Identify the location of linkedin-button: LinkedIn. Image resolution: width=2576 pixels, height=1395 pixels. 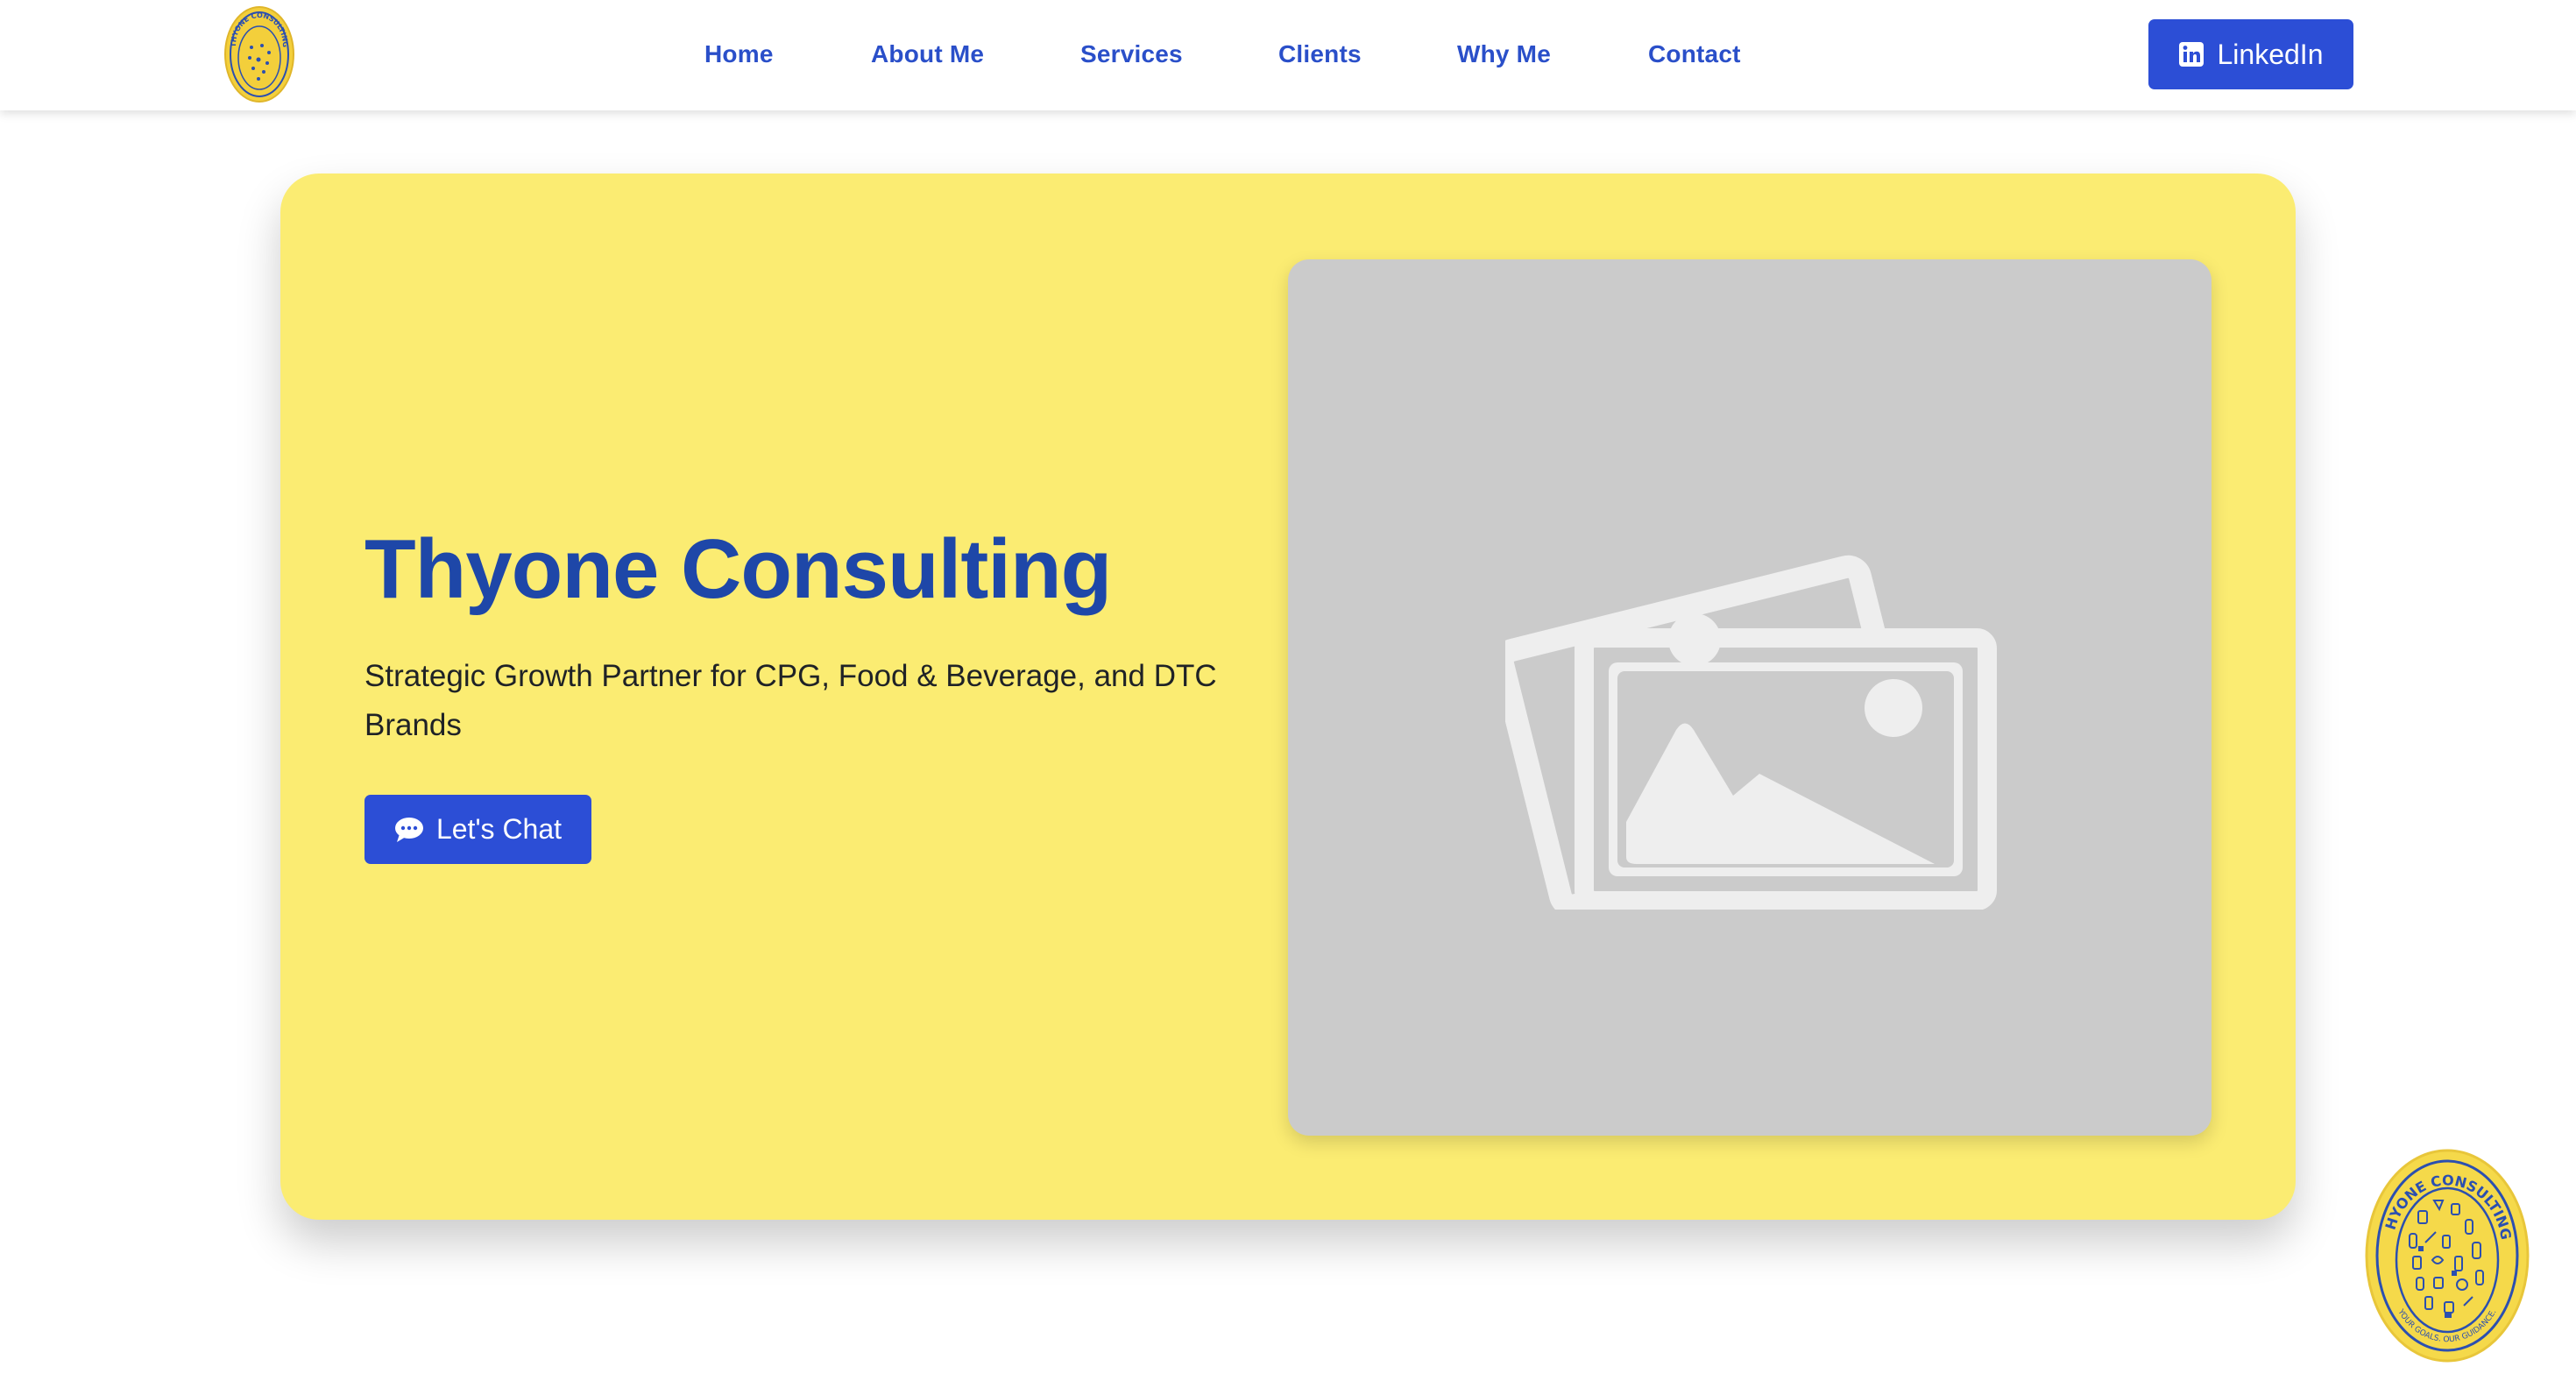
(2250, 54).